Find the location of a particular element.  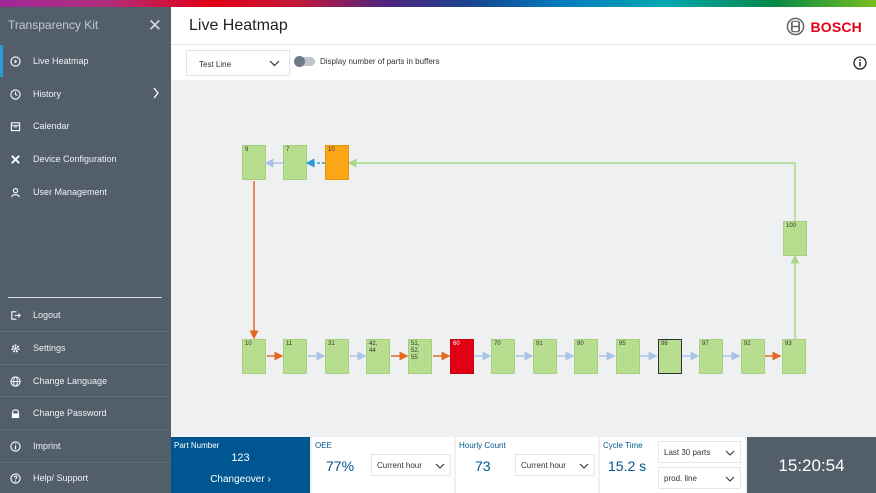

station: 92 is located at coordinates (753, 356).